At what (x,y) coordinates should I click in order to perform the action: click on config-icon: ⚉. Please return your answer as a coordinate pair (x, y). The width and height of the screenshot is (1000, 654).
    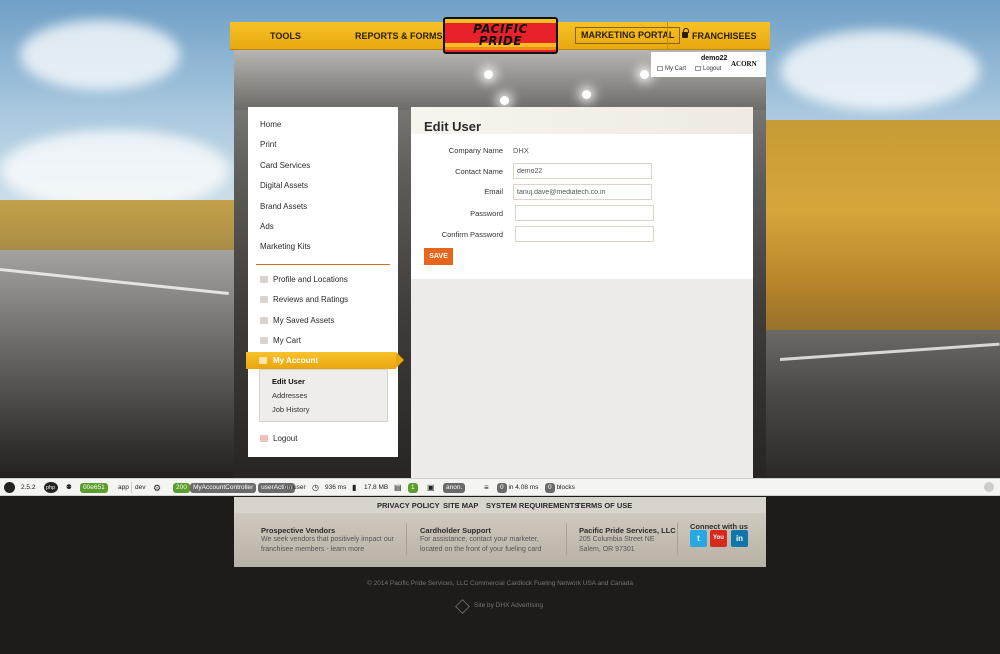
    Looking at the image, I should click on (69, 488).